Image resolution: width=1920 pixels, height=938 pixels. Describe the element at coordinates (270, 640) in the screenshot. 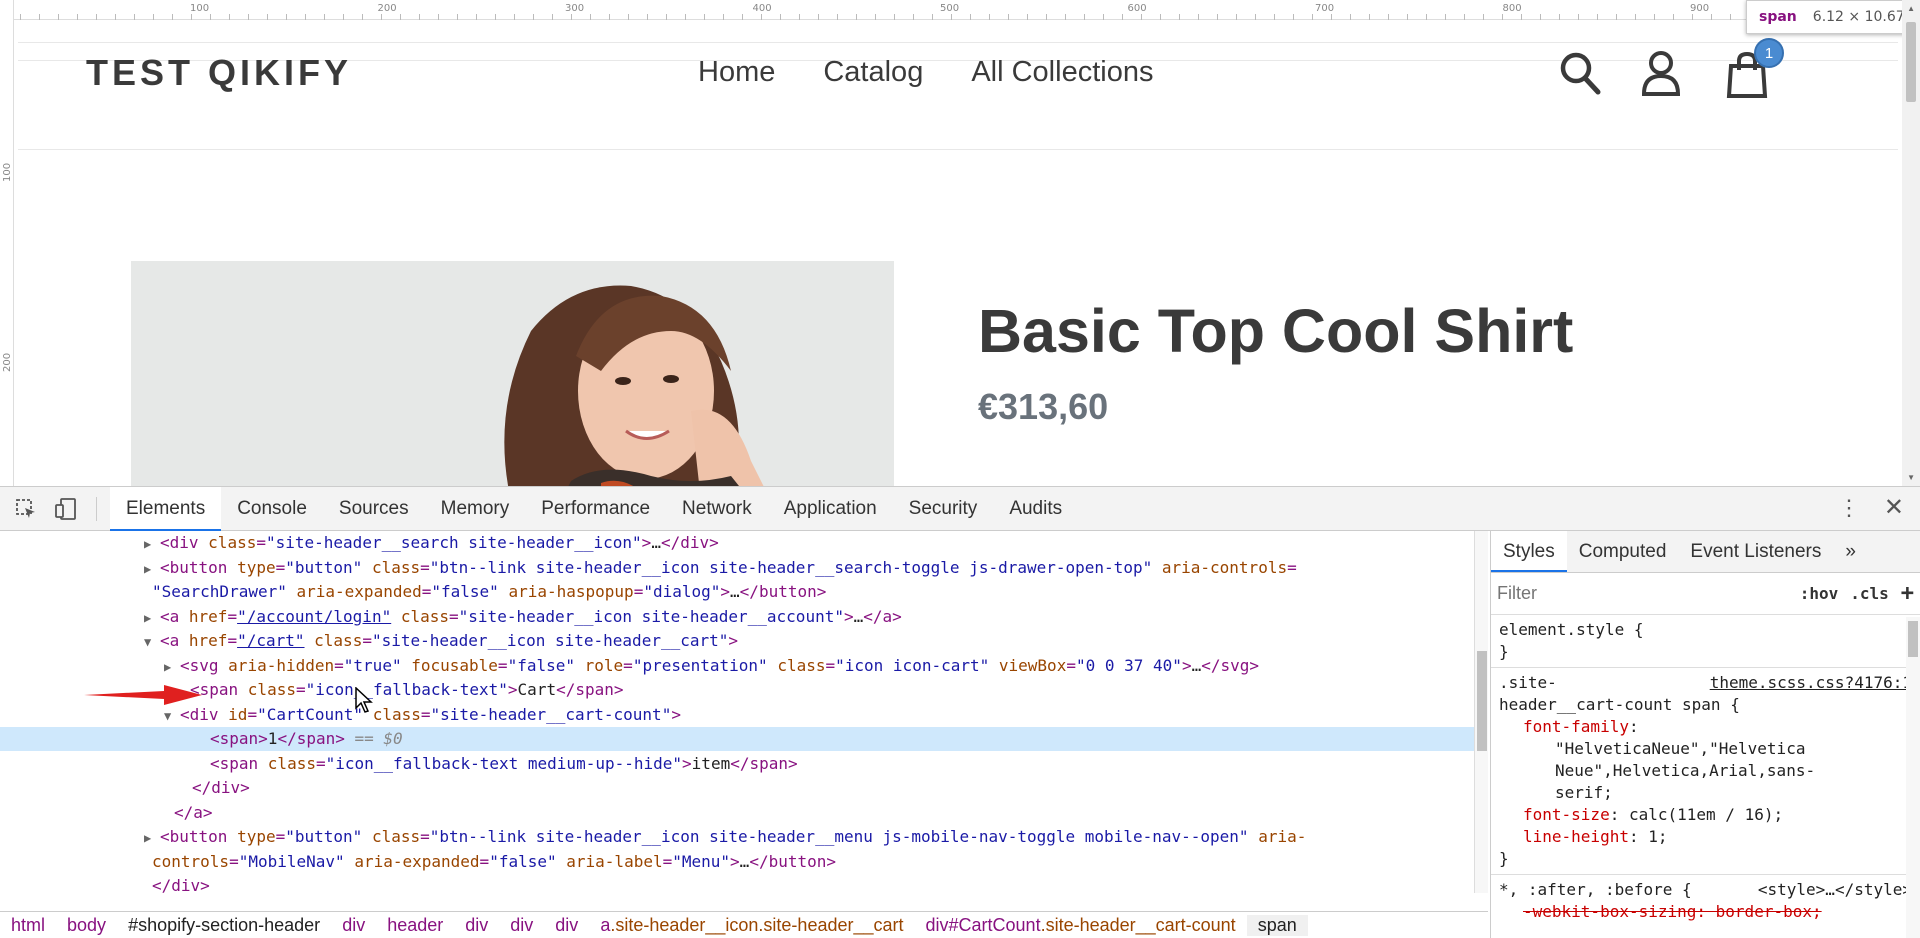

I see `dom-token: "/cart"` at that location.